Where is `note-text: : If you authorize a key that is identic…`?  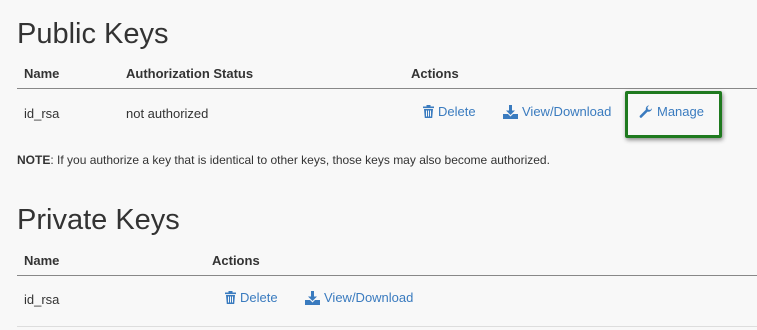 note-text: : If you authorize a key that is identic… is located at coordinates (300, 160).